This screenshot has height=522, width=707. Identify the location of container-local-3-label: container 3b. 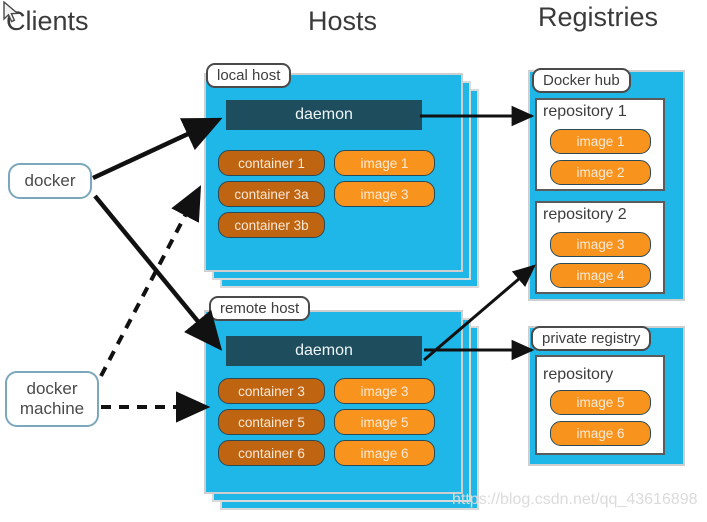
(271, 225).